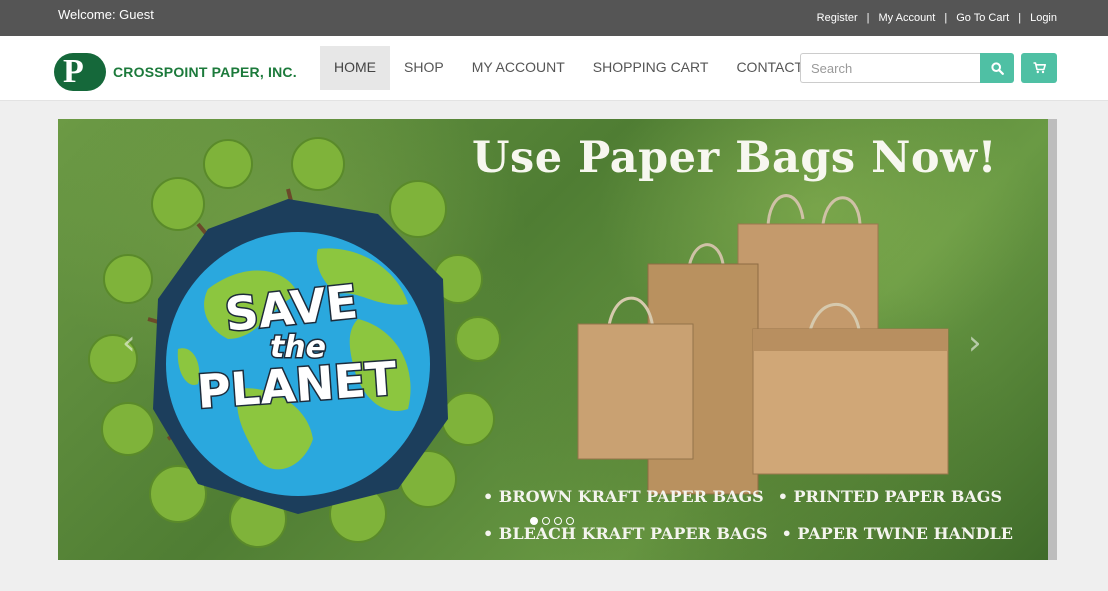  What do you see at coordinates (651, 68) in the screenshot?
I see `nav-shopping-cart: SHOPPING CART` at bounding box center [651, 68].